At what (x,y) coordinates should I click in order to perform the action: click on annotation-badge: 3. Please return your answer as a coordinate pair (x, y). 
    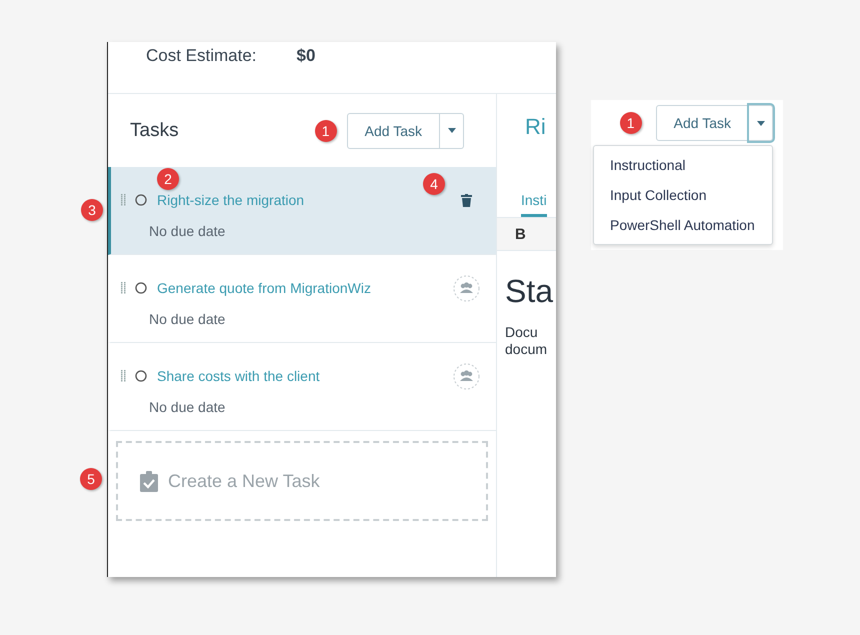
    Looking at the image, I should click on (92, 210).